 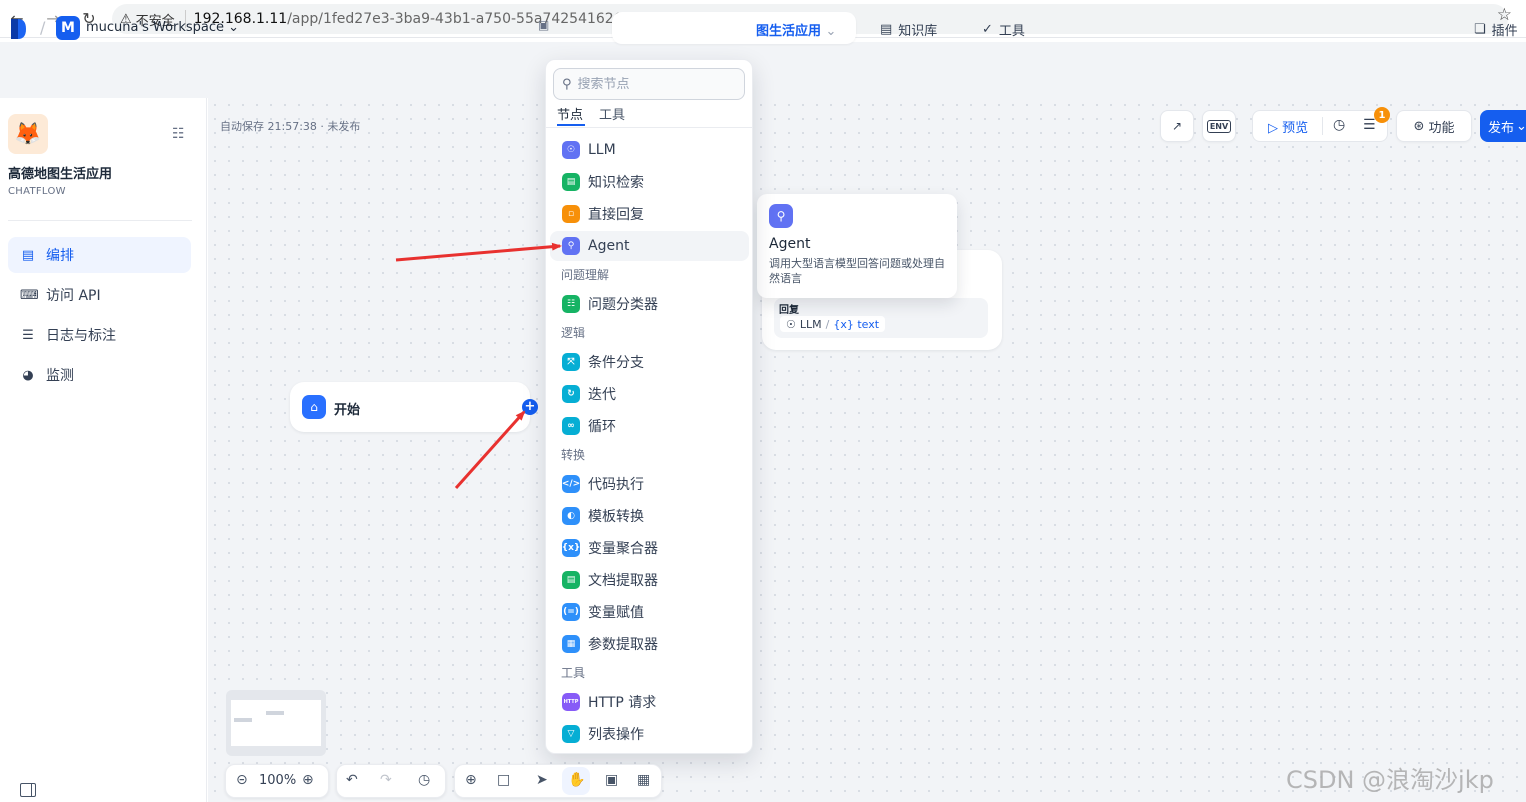 I want to click on document-icon: ▤, so click(x=571, y=580).